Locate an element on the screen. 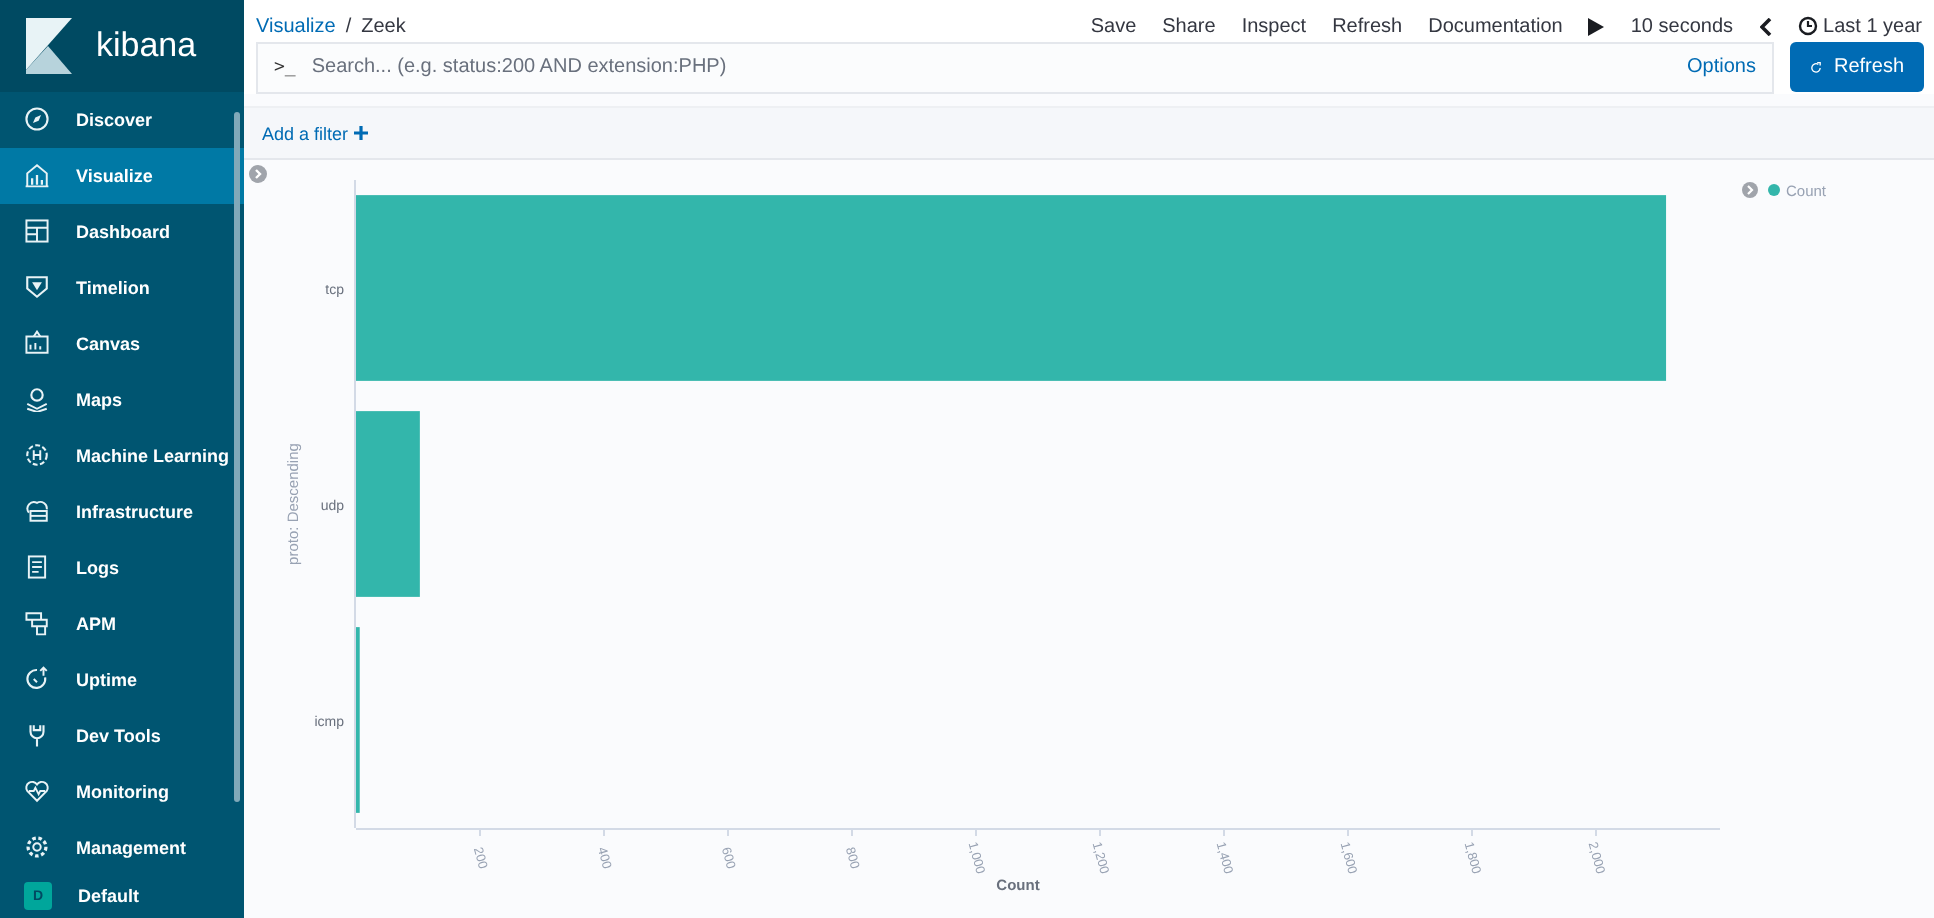 The width and height of the screenshot is (1934, 918). heartbeat-icon is located at coordinates (37, 791).